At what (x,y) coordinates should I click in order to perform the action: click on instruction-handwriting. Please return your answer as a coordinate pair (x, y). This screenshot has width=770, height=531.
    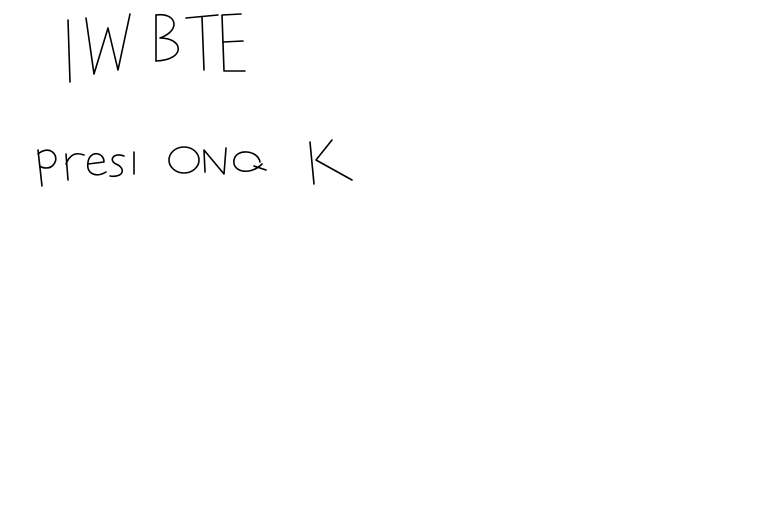
    Looking at the image, I should click on (195, 163).